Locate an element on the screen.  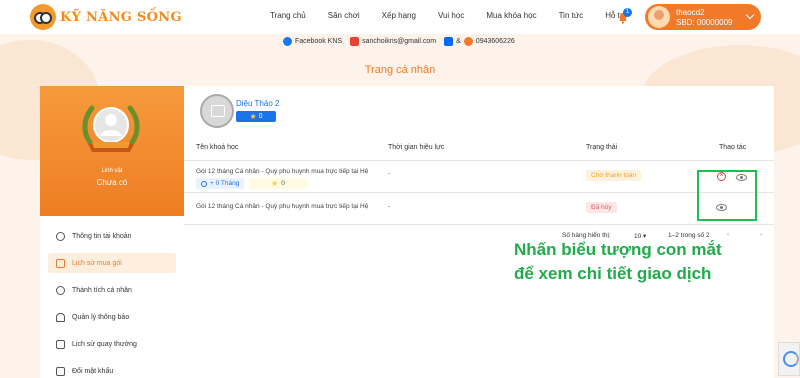
page-title: Trang cá nhân is located at coordinates (400, 70).